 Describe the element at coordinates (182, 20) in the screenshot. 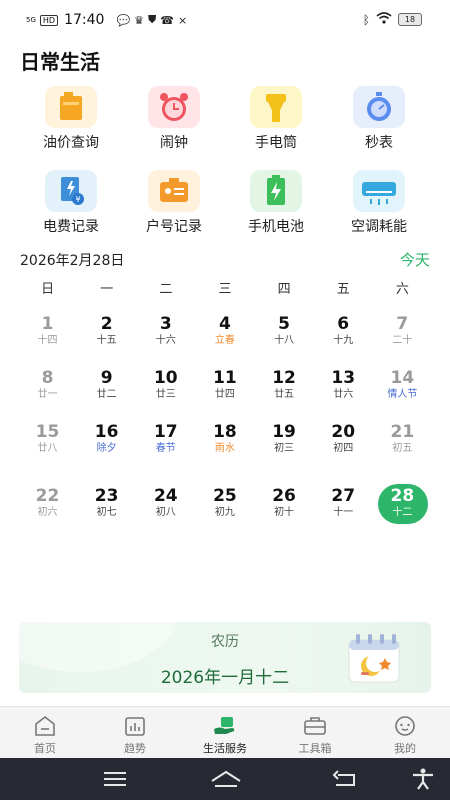

I see `close-icon: ×` at that location.